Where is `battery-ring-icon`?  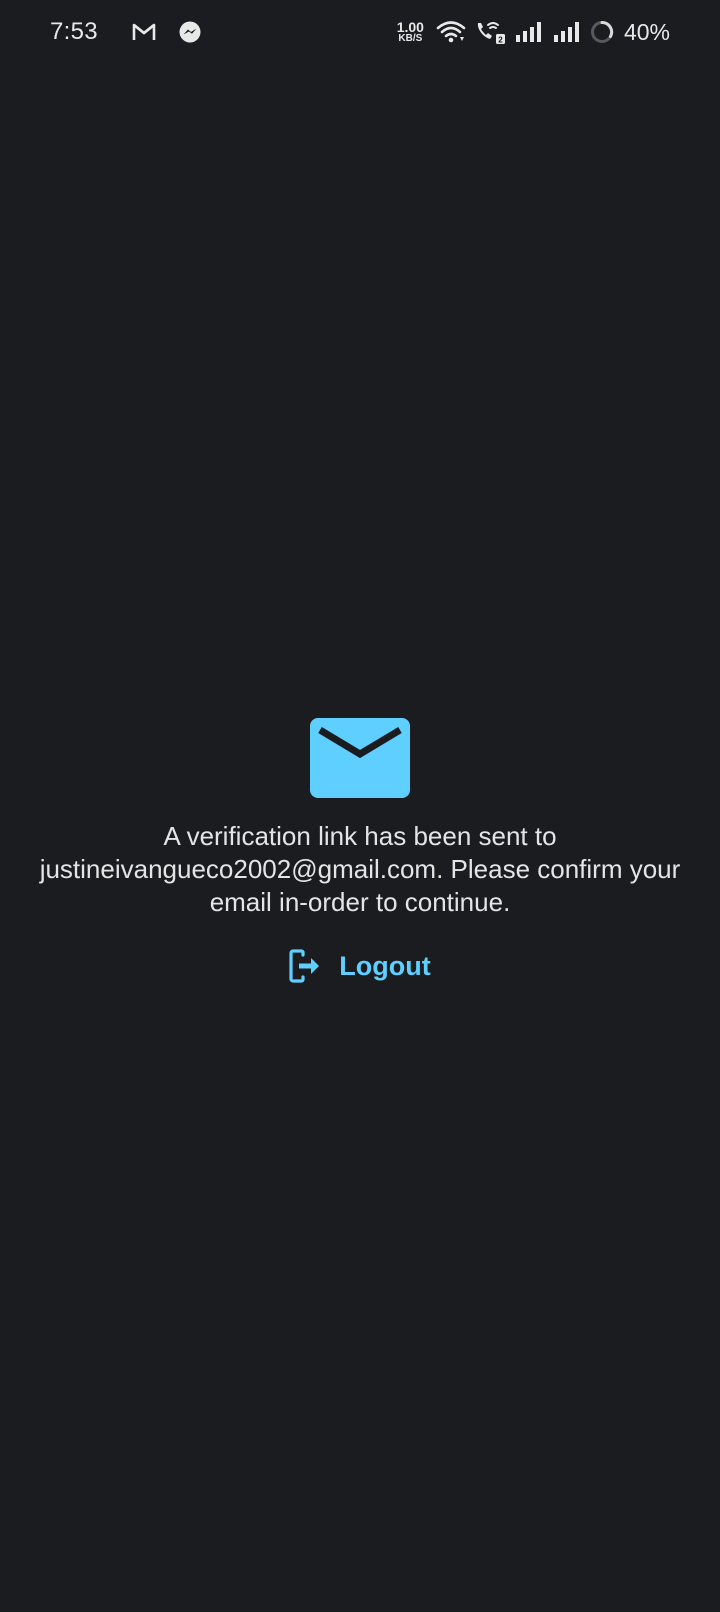
battery-ring-icon is located at coordinates (602, 32).